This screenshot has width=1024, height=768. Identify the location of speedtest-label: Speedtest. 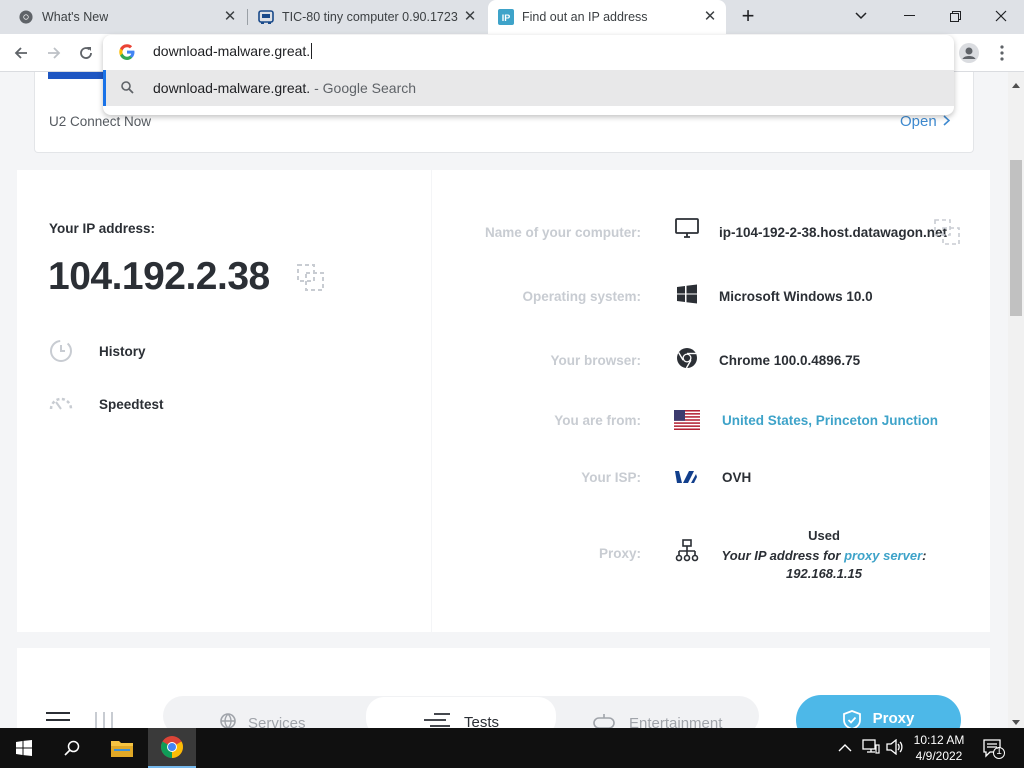
(131, 404).